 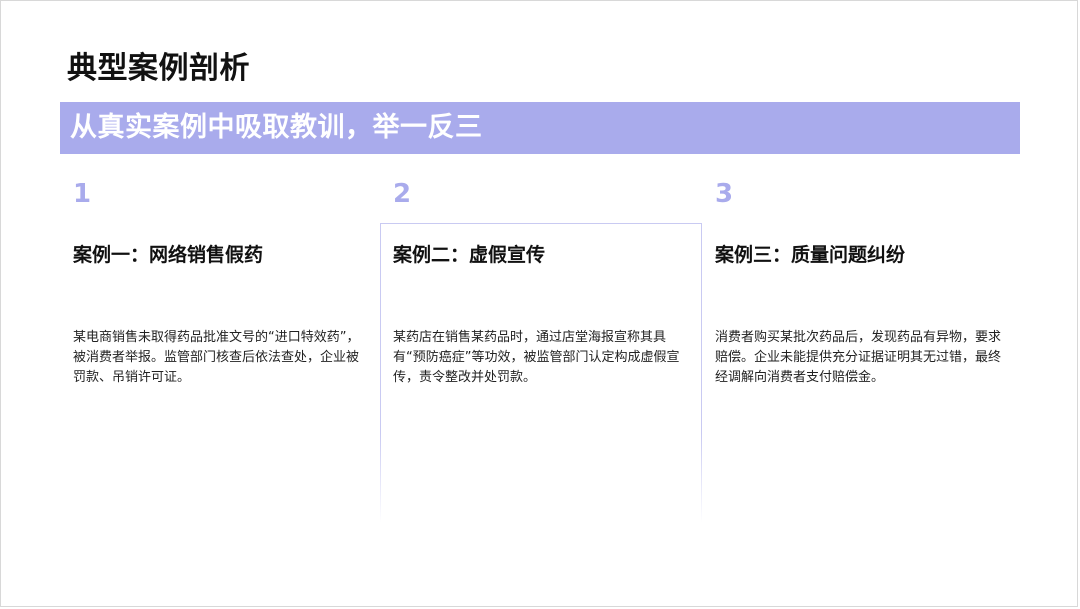 I want to click on case-number: 2, so click(x=402, y=194).